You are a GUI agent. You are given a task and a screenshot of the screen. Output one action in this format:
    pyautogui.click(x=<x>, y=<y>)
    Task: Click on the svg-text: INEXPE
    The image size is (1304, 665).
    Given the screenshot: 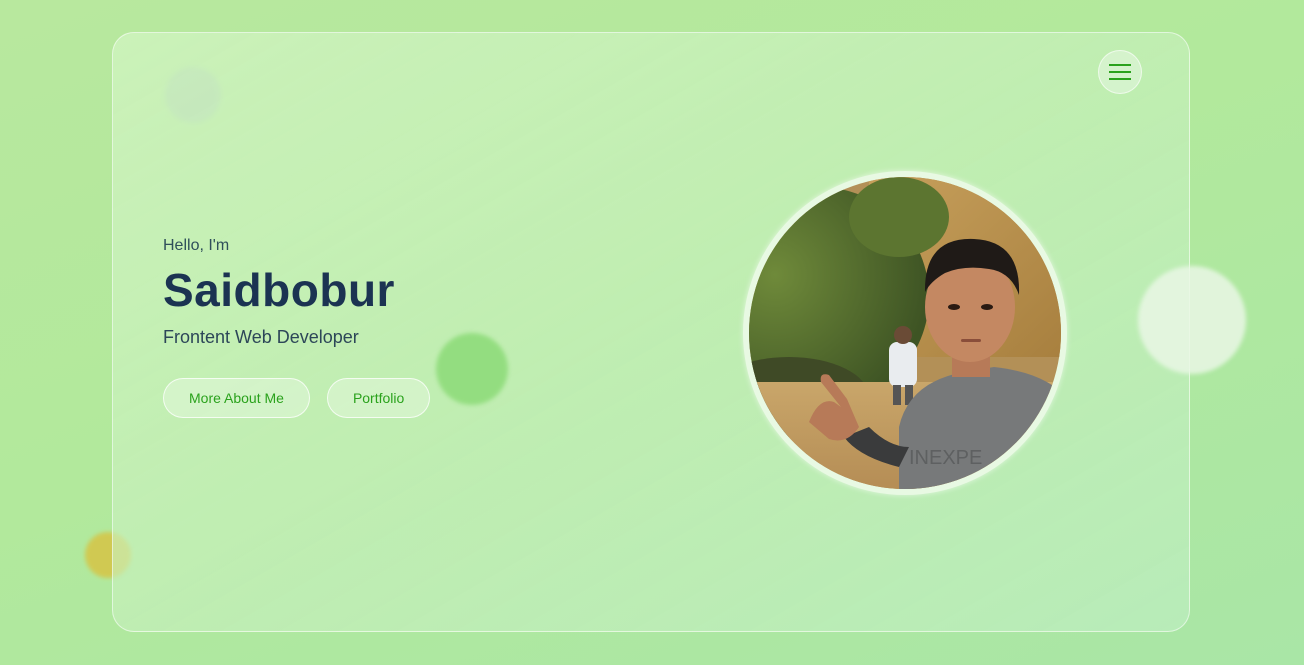 What is the action you would take?
    pyautogui.click(x=945, y=458)
    